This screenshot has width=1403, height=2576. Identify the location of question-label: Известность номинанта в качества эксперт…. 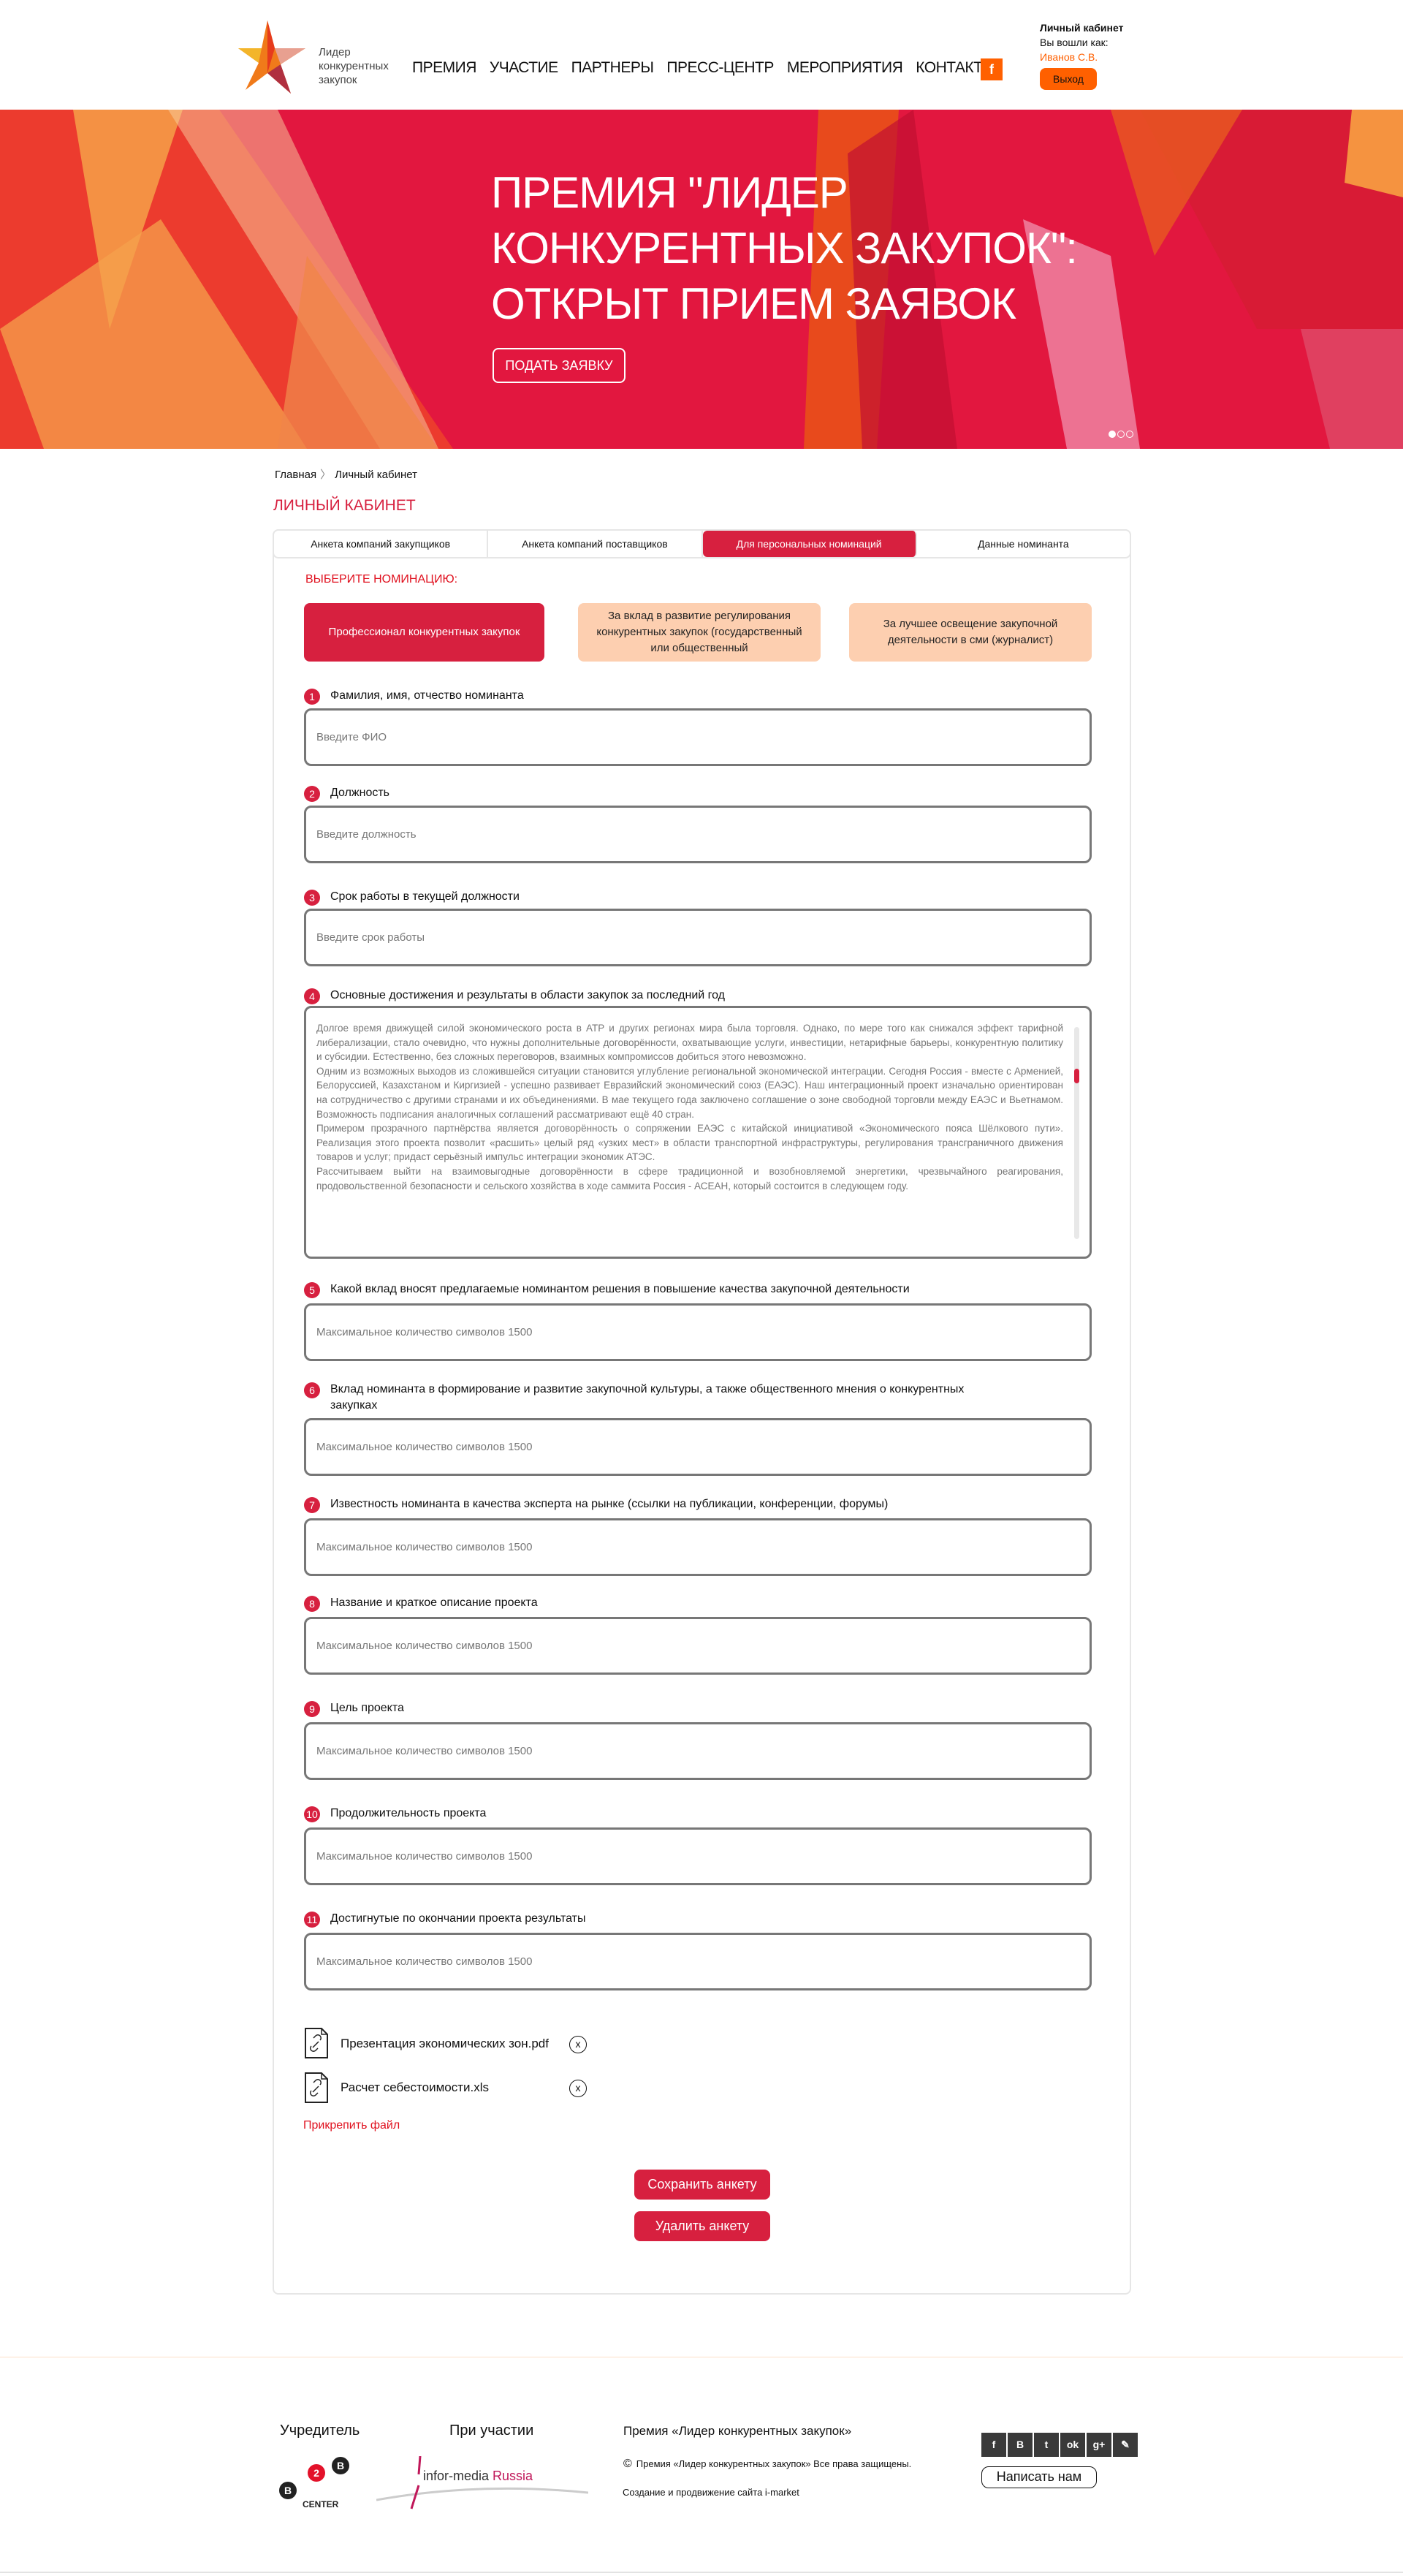
(609, 1504).